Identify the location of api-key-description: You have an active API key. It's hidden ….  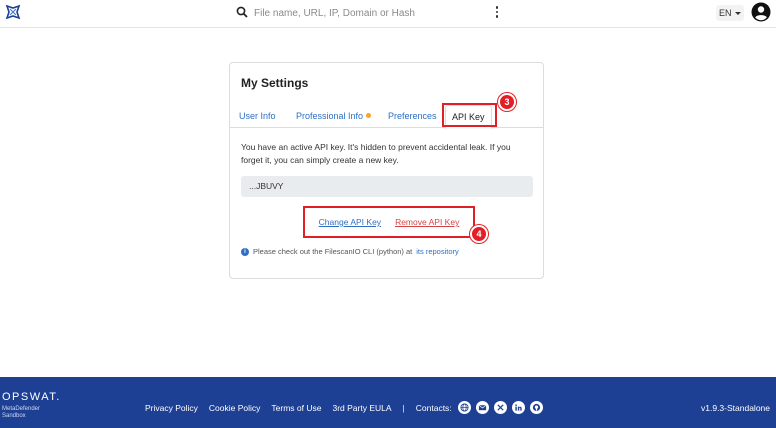
(376, 153).